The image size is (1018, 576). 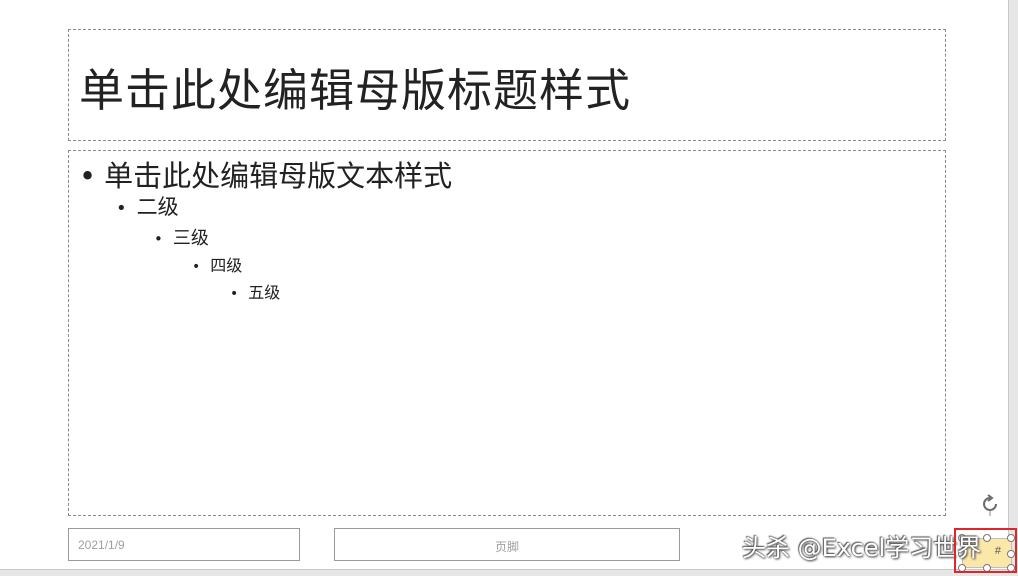 I want to click on bullet-level-4: • 四级, so click(x=217, y=264).